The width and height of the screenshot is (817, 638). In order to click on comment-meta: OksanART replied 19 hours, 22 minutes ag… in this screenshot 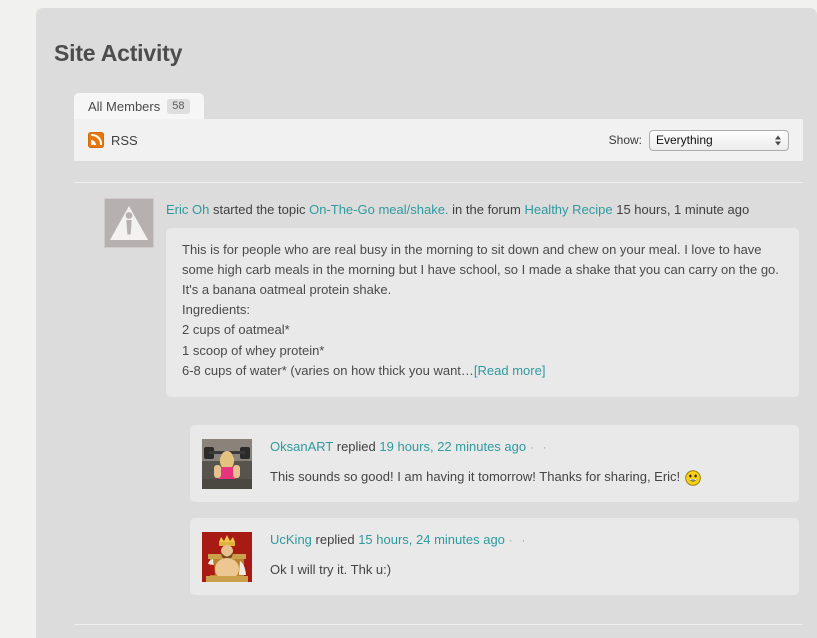, I will do `click(526, 453)`.